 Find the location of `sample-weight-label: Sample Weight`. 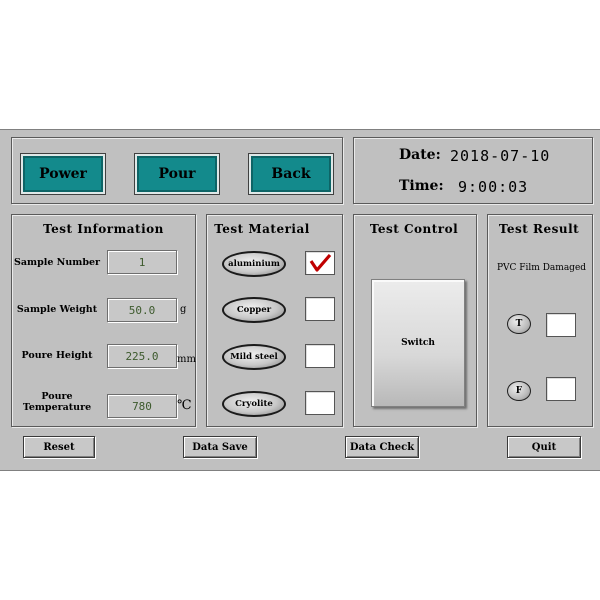

sample-weight-label: Sample Weight is located at coordinates (57, 309).